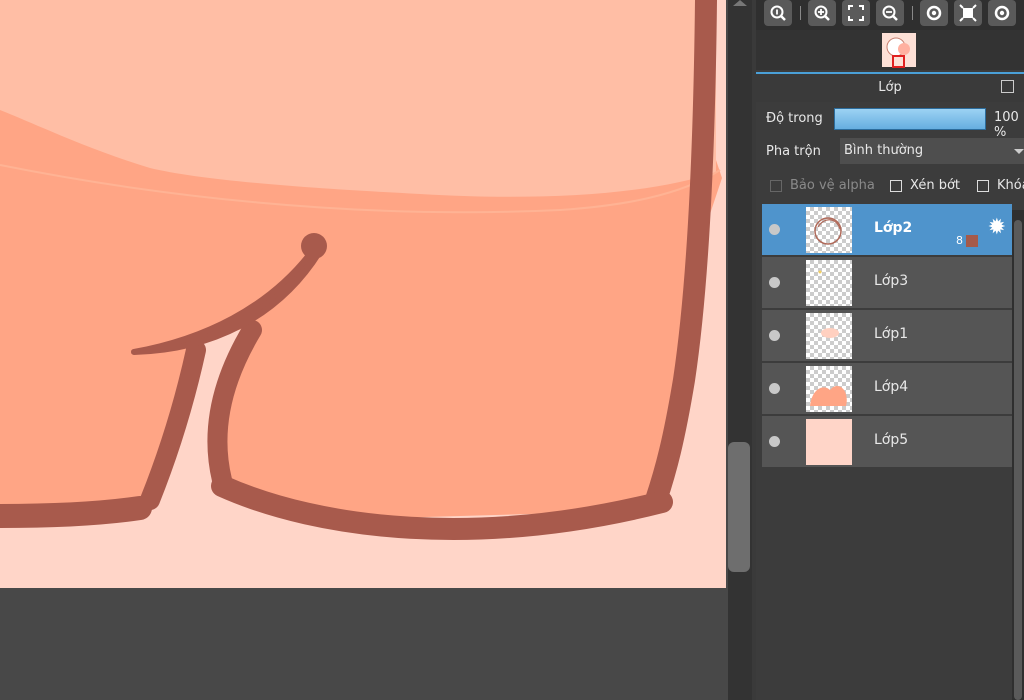  Describe the element at coordinates (935, 185) in the screenshot. I see `clip-label: Xén bớt` at that location.